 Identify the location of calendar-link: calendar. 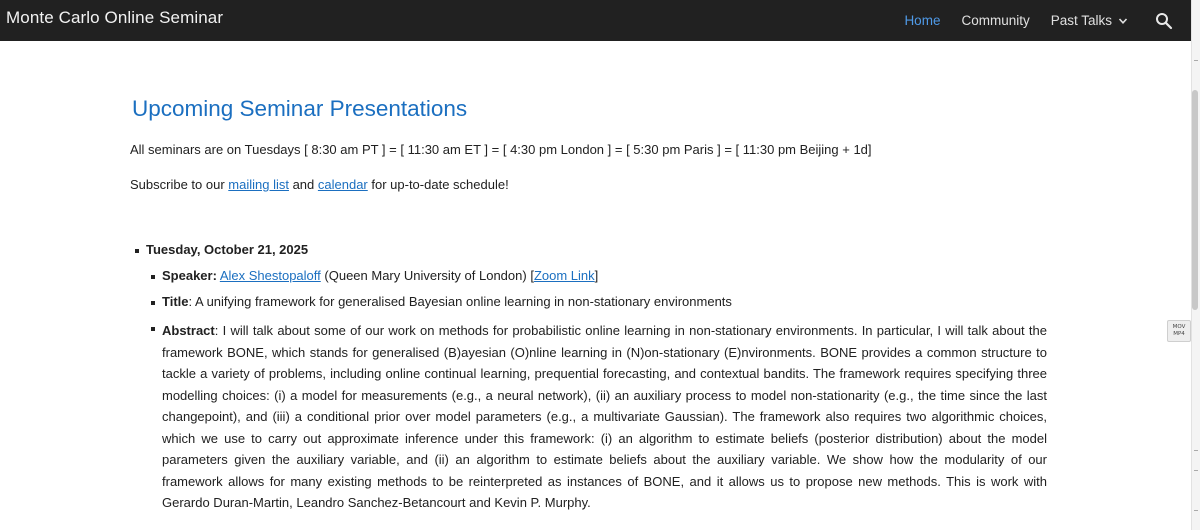
(343, 184).